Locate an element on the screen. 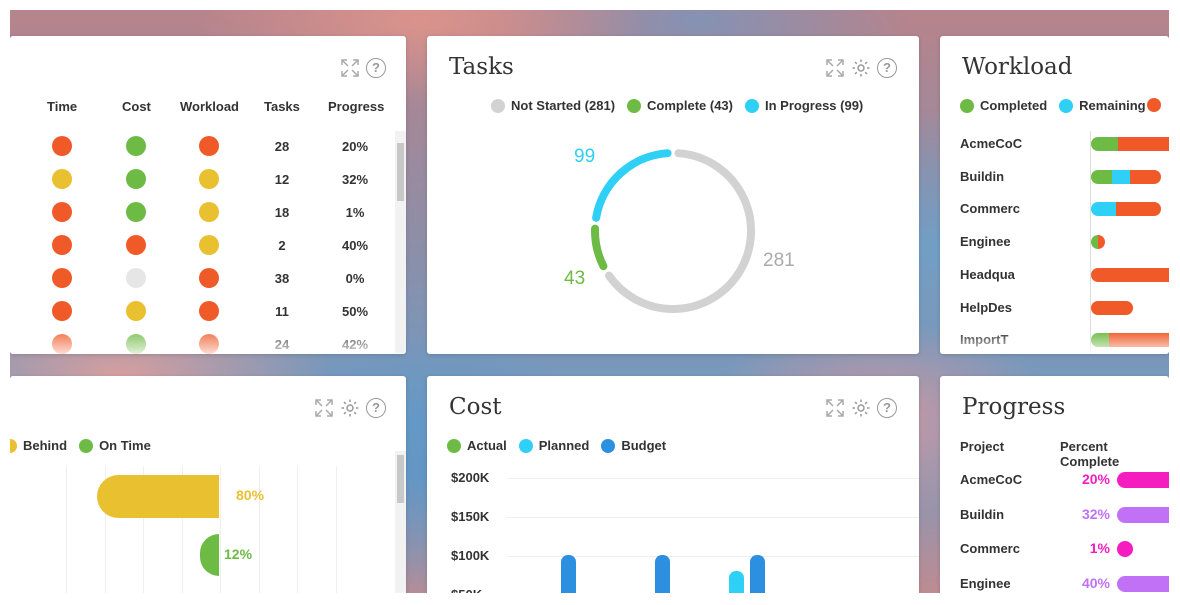  legend-item: Actual is located at coordinates (477, 445).